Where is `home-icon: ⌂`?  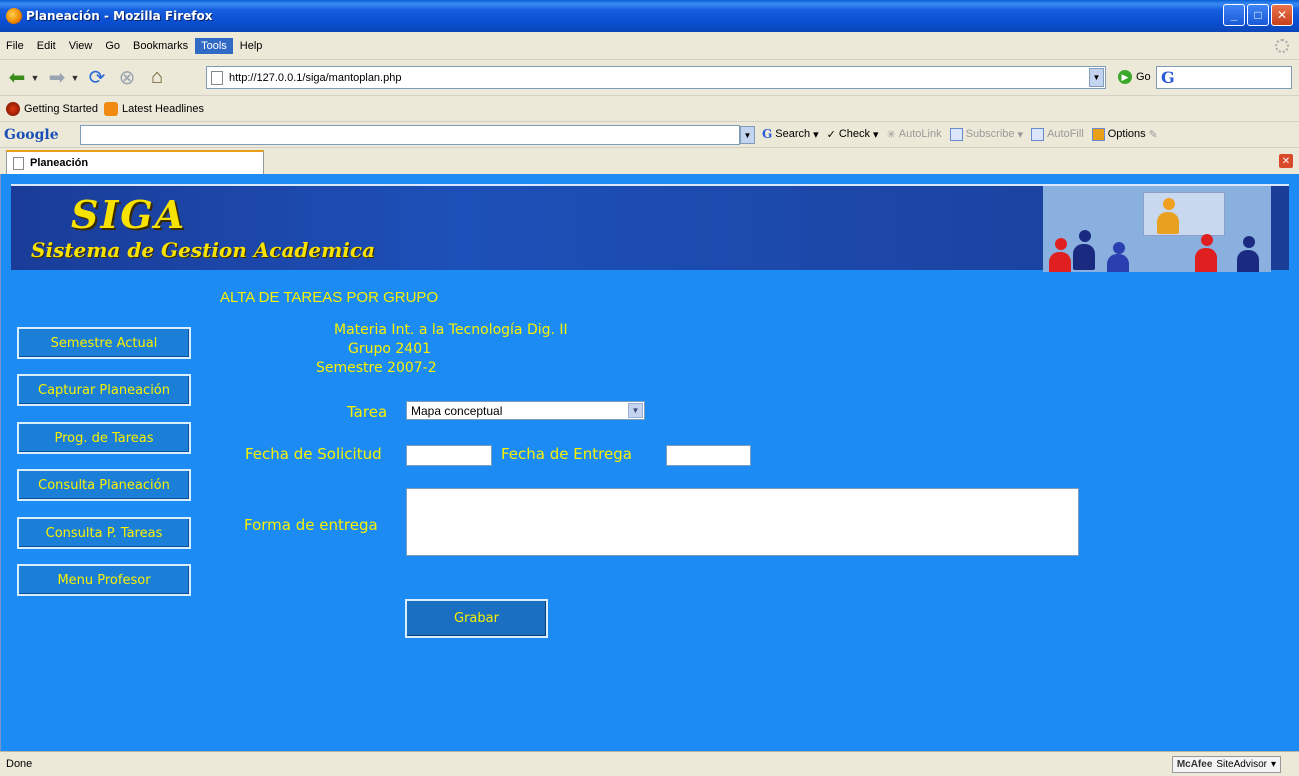
home-icon: ⌂ is located at coordinates (157, 78).